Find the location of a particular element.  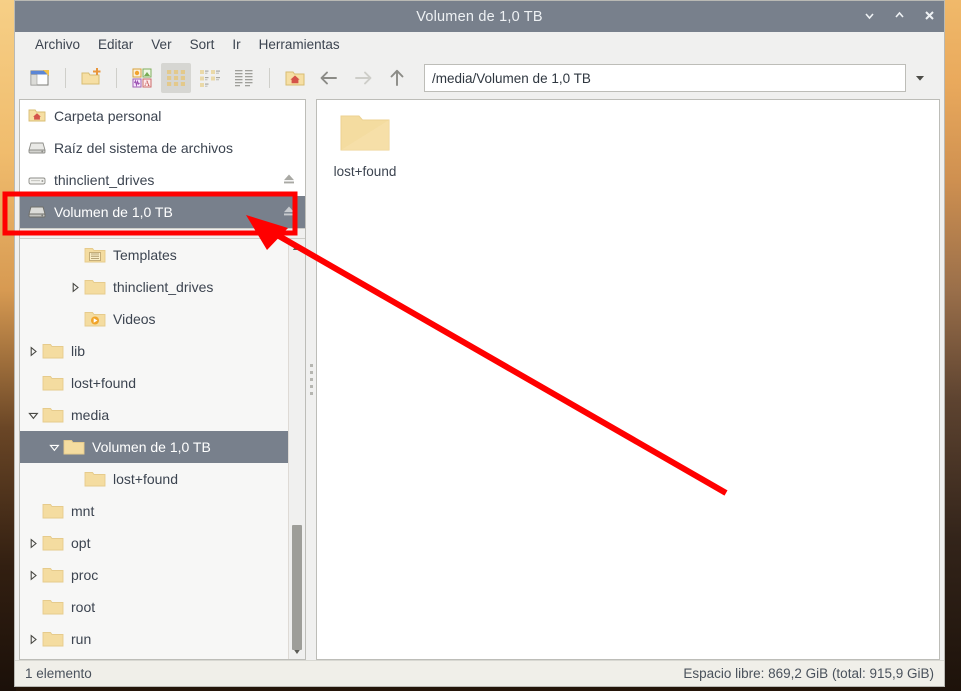

splitter-grip is located at coordinates (162, 233).